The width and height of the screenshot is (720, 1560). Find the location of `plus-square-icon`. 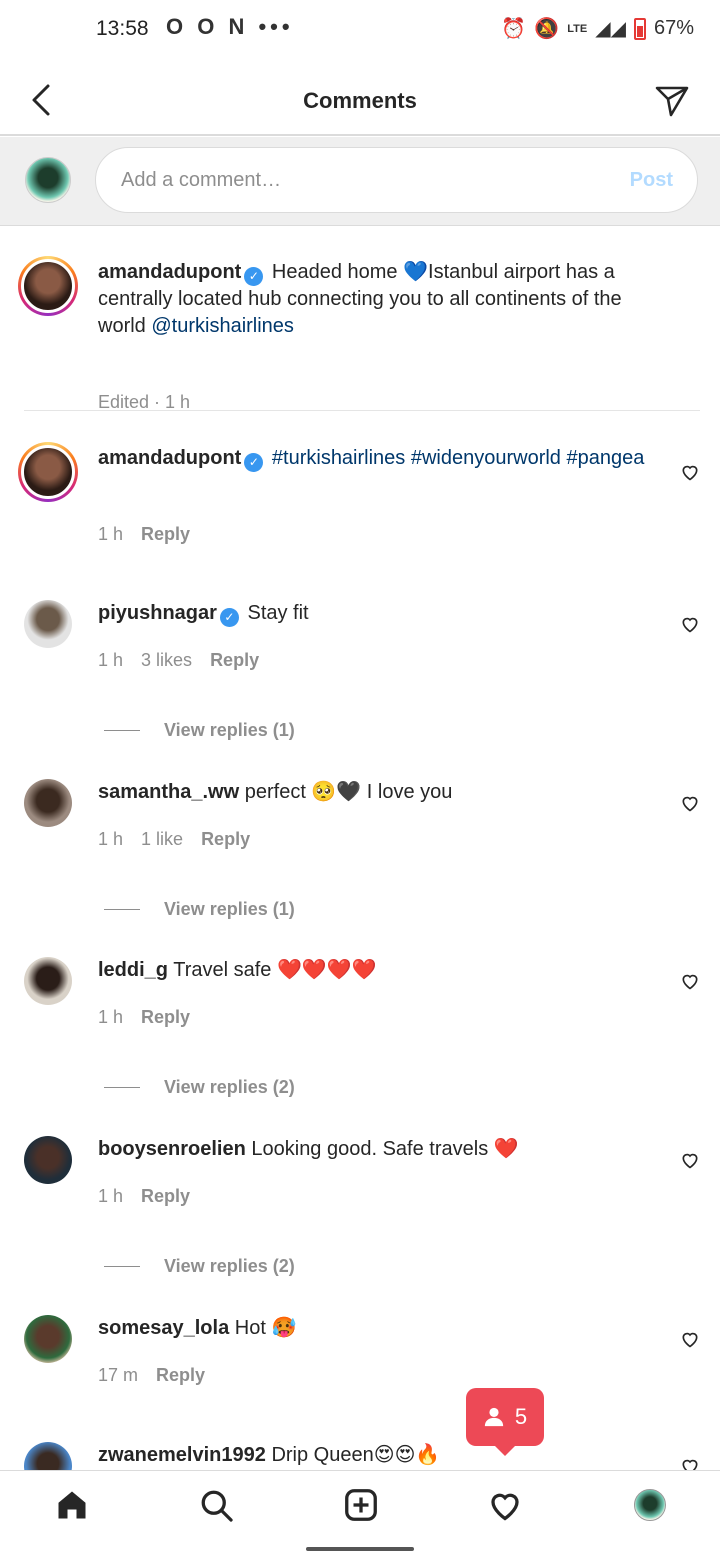

plus-square-icon is located at coordinates (361, 1505).